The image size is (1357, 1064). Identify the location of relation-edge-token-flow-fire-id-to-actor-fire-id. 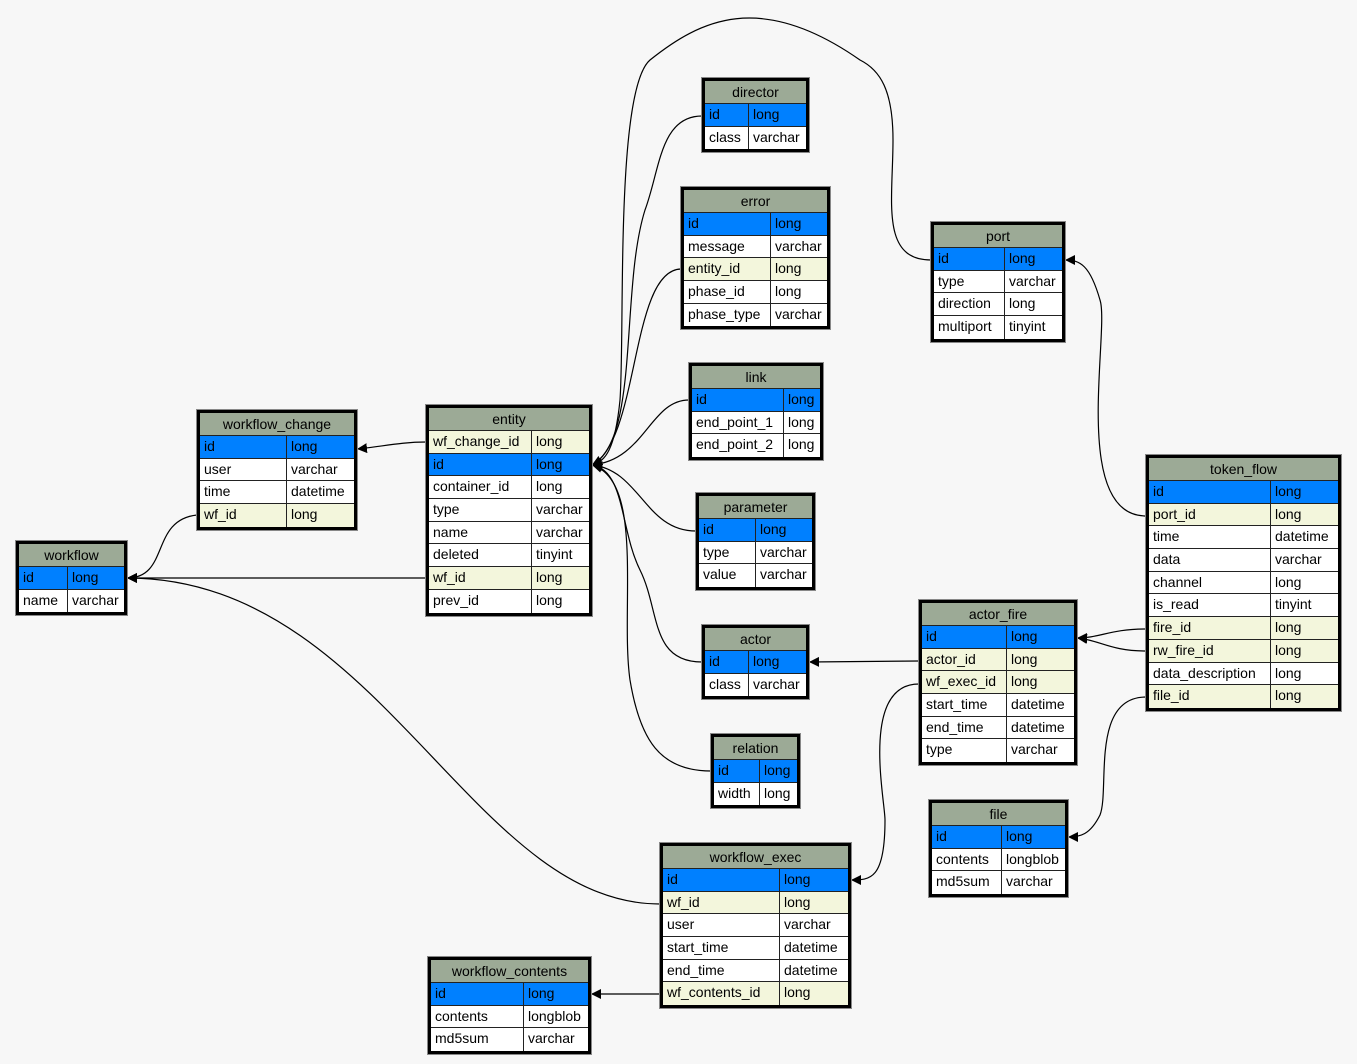
(1111, 635).